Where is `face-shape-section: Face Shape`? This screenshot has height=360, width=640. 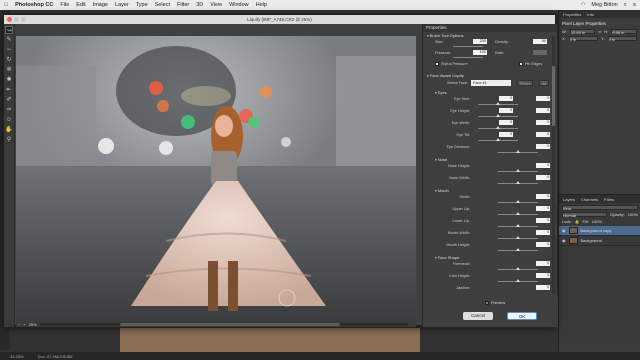
face-shape-section: Face Shape is located at coordinates (490, 257).